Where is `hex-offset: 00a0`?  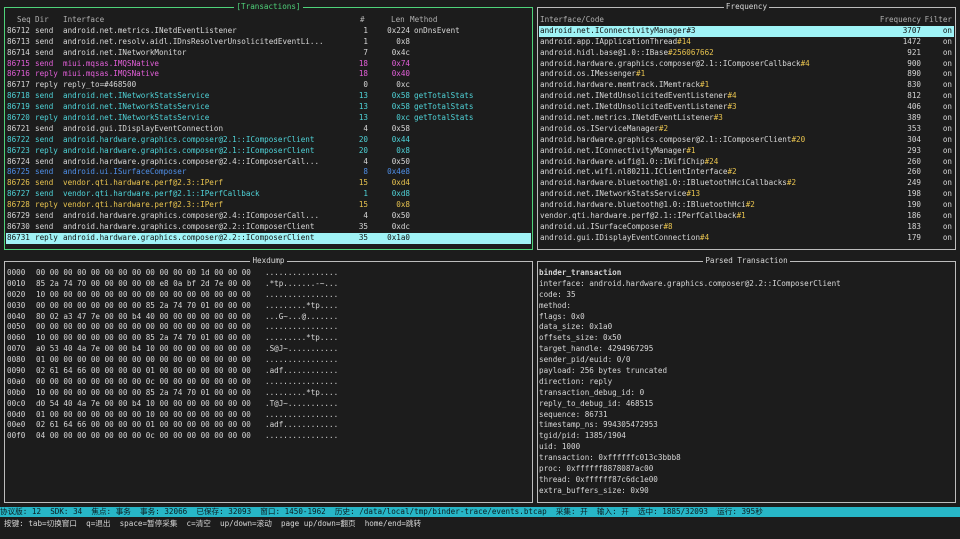
hex-offset: 00a0 is located at coordinates (16, 381).